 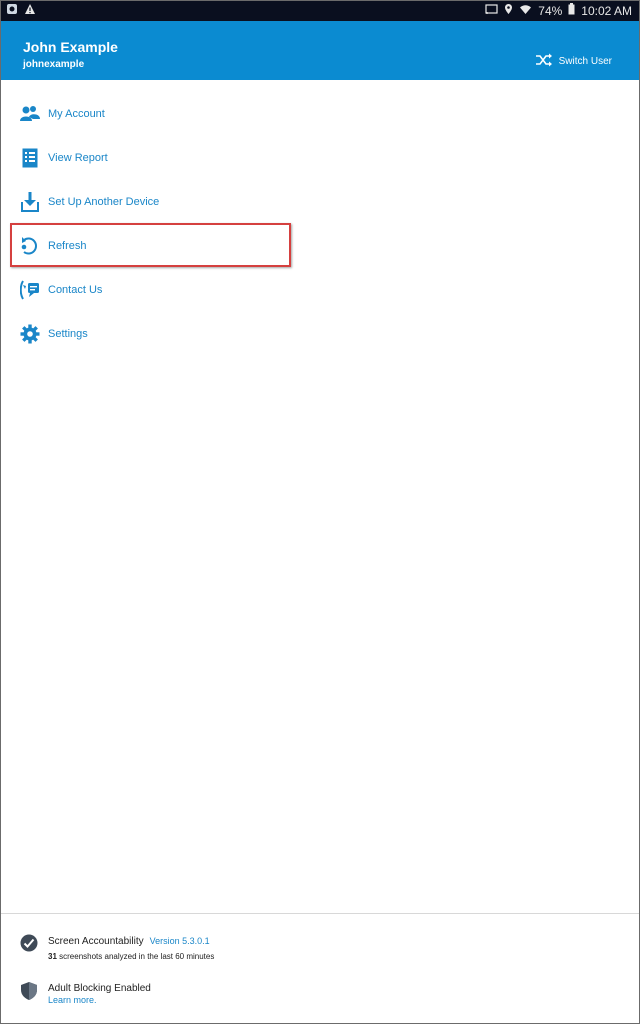 I want to click on status-bar: 74% 10:02 AM, so click(x=320, y=10).